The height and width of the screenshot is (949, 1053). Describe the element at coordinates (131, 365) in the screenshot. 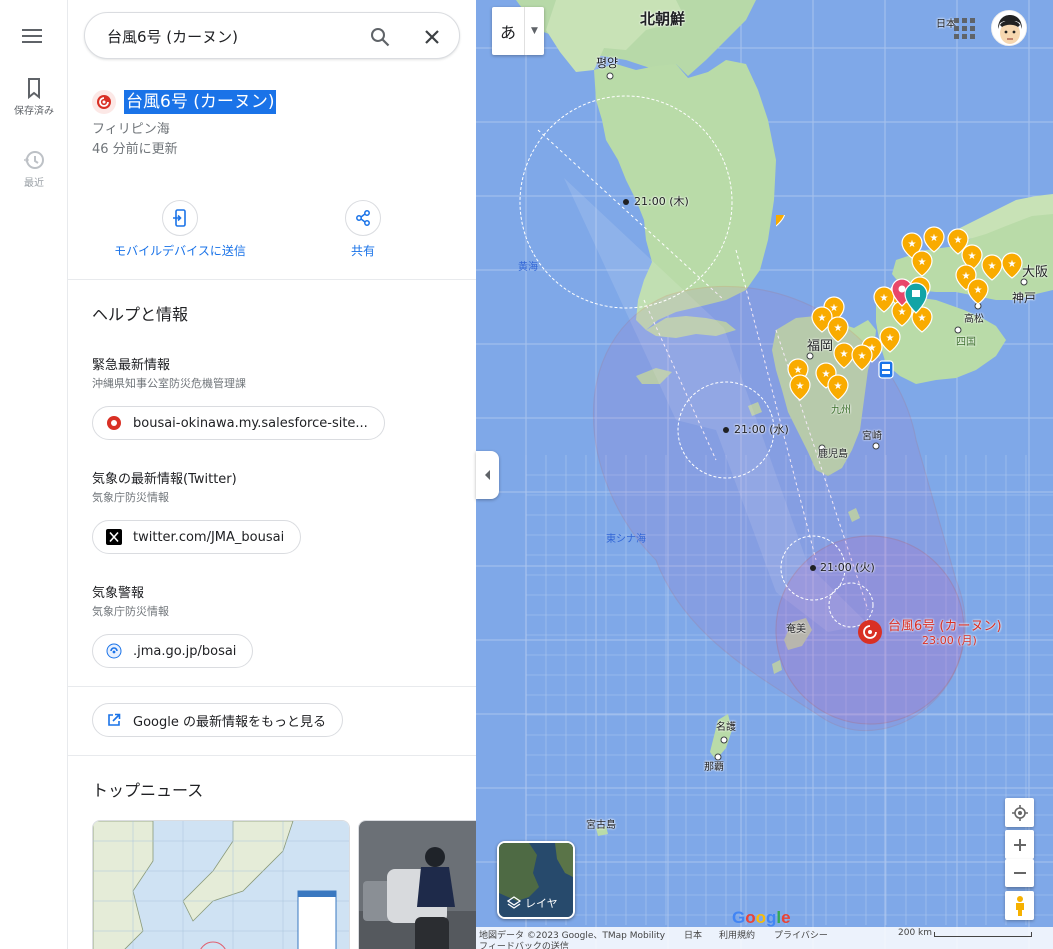

I see `info-title-emergency: 緊急最新情報` at that location.